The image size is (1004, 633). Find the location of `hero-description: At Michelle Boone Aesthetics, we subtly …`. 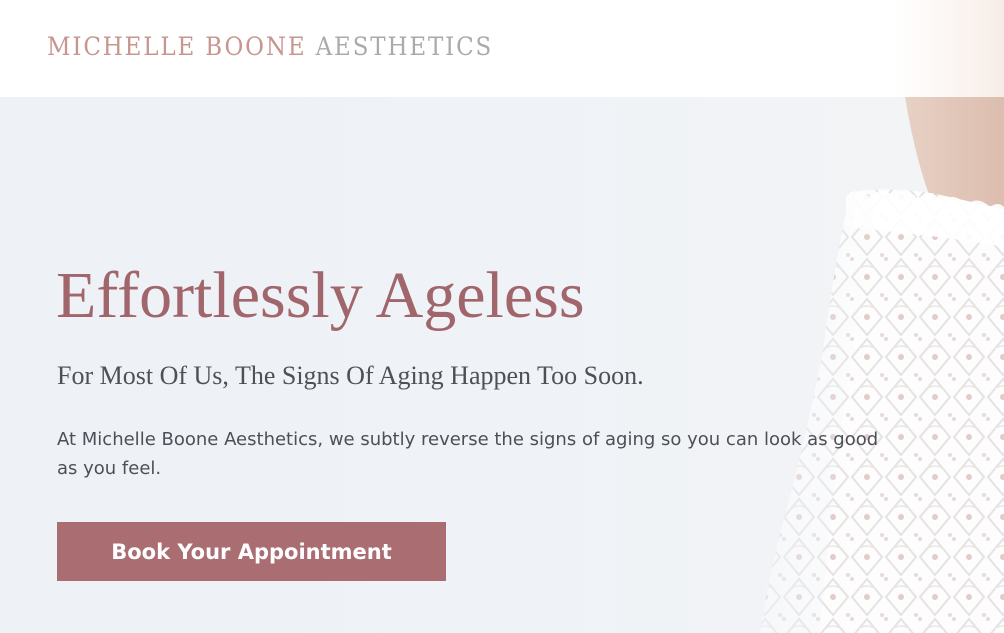

hero-description: At Michelle Boone Aesthetics, we subtly … is located at coordinates (468, 454).